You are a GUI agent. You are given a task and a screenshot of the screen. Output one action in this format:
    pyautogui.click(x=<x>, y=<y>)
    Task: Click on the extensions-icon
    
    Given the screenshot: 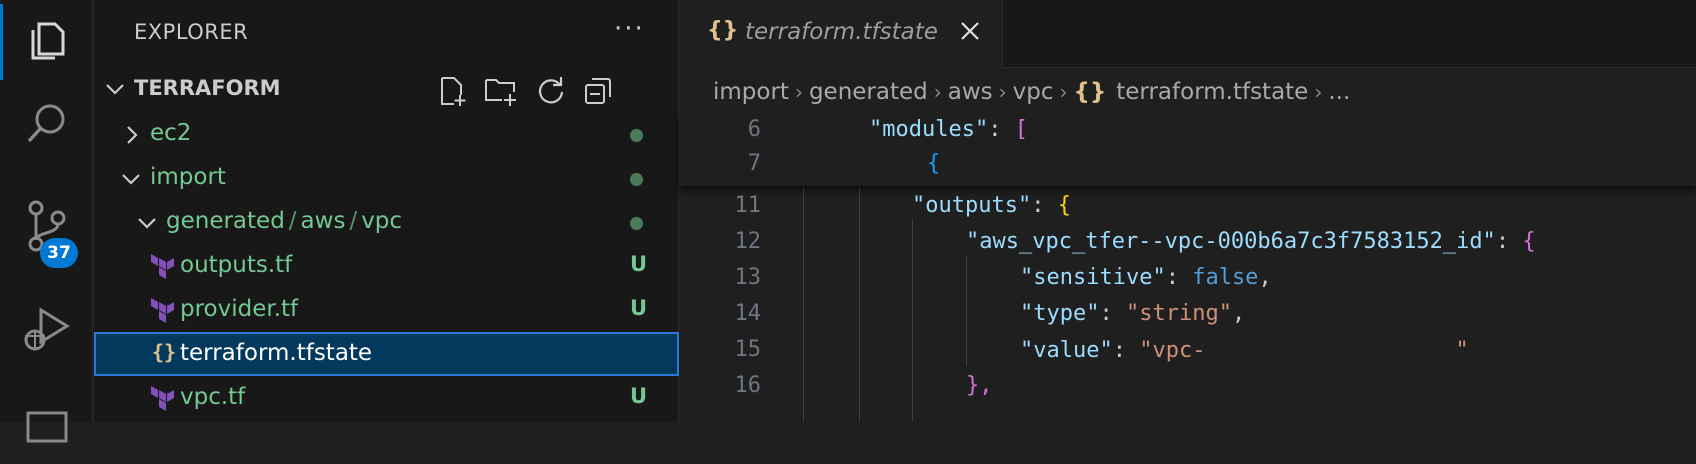 What is the action you would take?
    pyautogui.click(x=47, y=422)
    